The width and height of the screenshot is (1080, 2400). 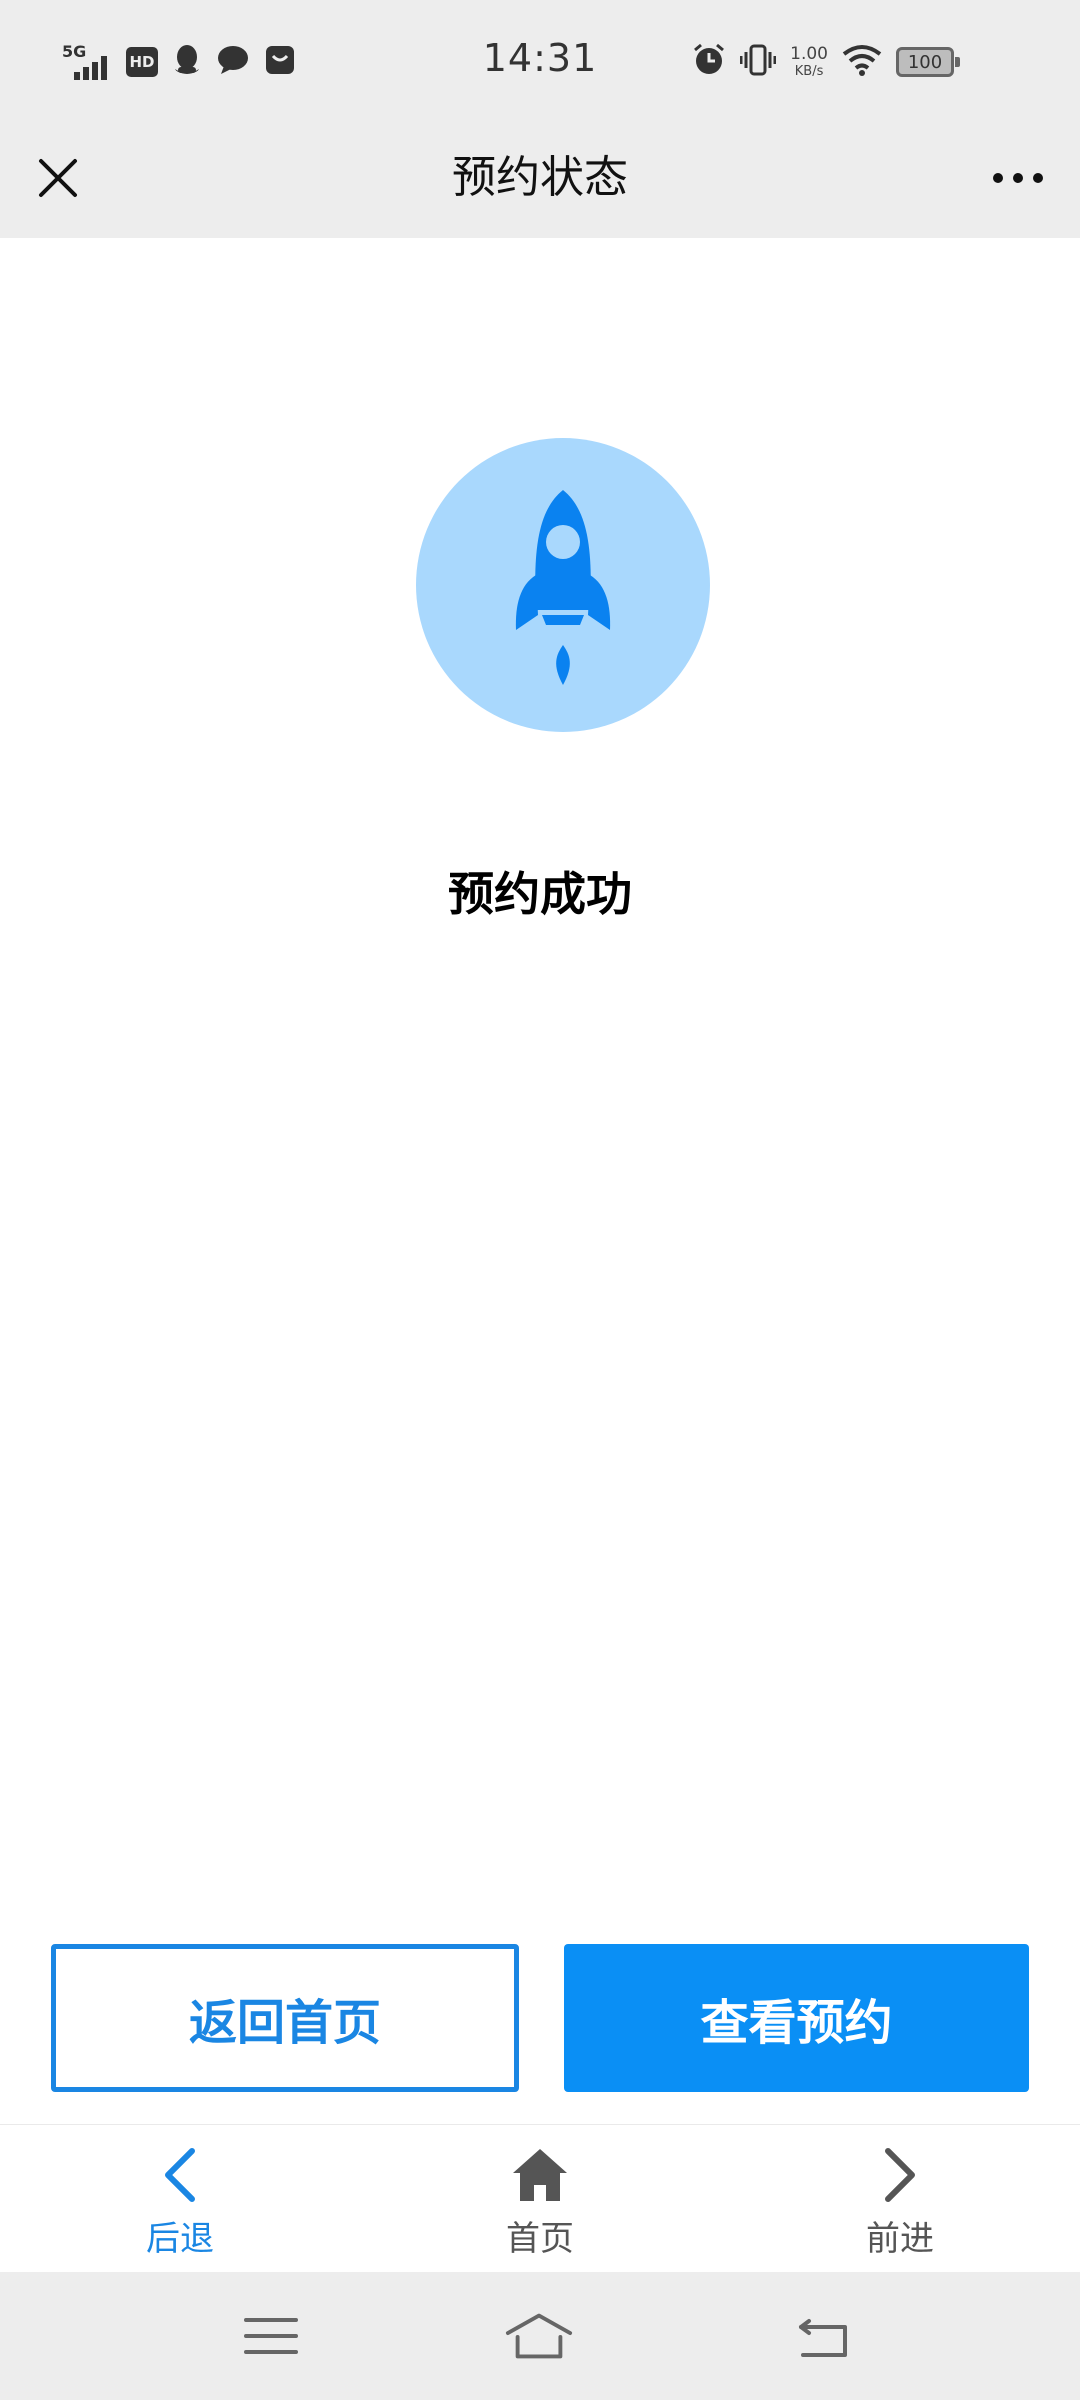 What do you see at coordinates (758, 62) in the screenshot?
I see `vibrate-icon` at bounding box center [758, 62].